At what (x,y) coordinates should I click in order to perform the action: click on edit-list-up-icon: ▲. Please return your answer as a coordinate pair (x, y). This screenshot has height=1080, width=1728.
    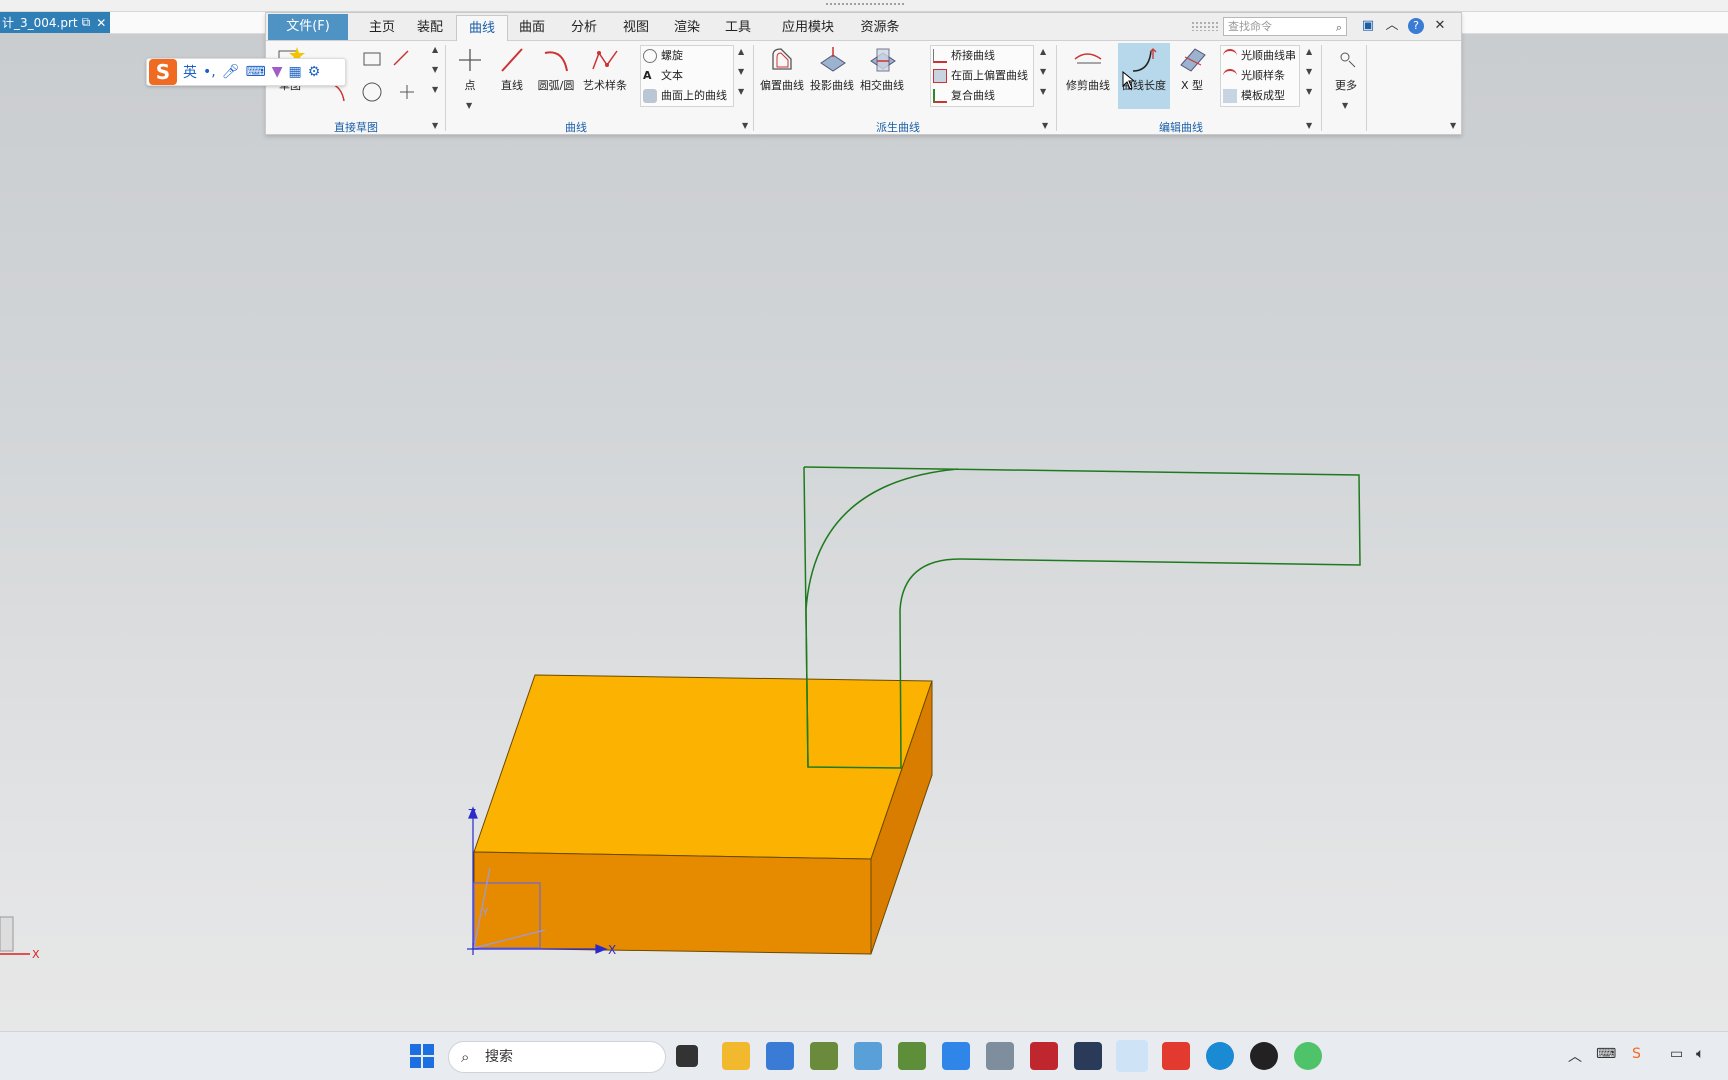
    Looking at the image, I should click on (1309, 51).